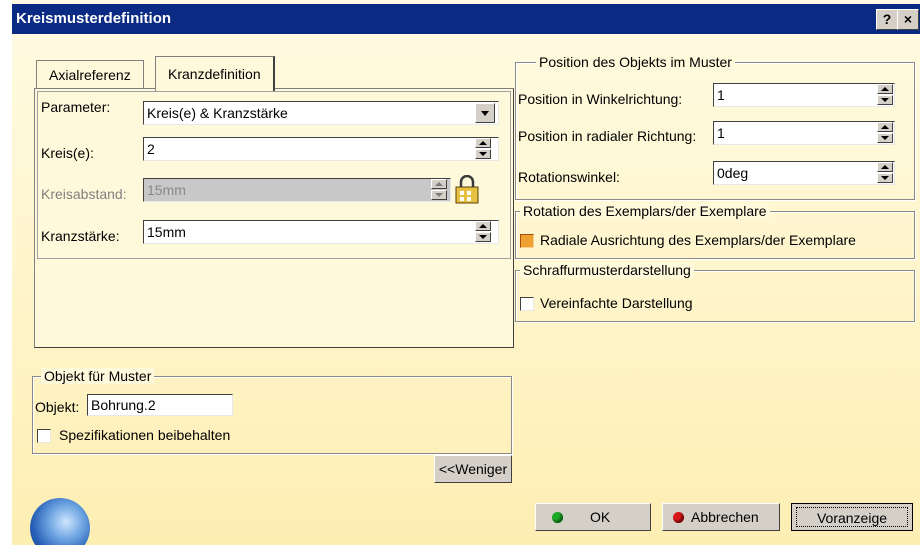 This screenshot has width=920, height=545. What do you see at coordinates (473, 469) in the screenshot?
I see `weniger-button: <<Weniger` at bounding box center [473, 469].